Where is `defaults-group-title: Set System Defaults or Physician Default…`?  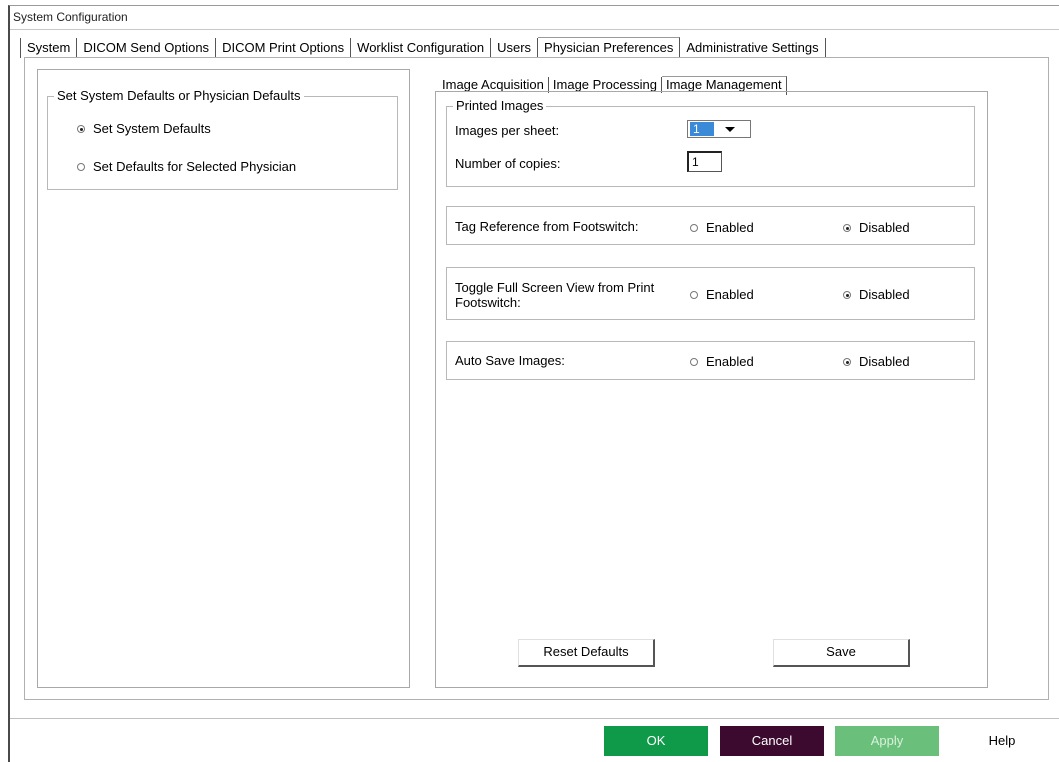 defaults-group-title: Set System Defaults or Physician Default… is located at coordinates (179, 95).